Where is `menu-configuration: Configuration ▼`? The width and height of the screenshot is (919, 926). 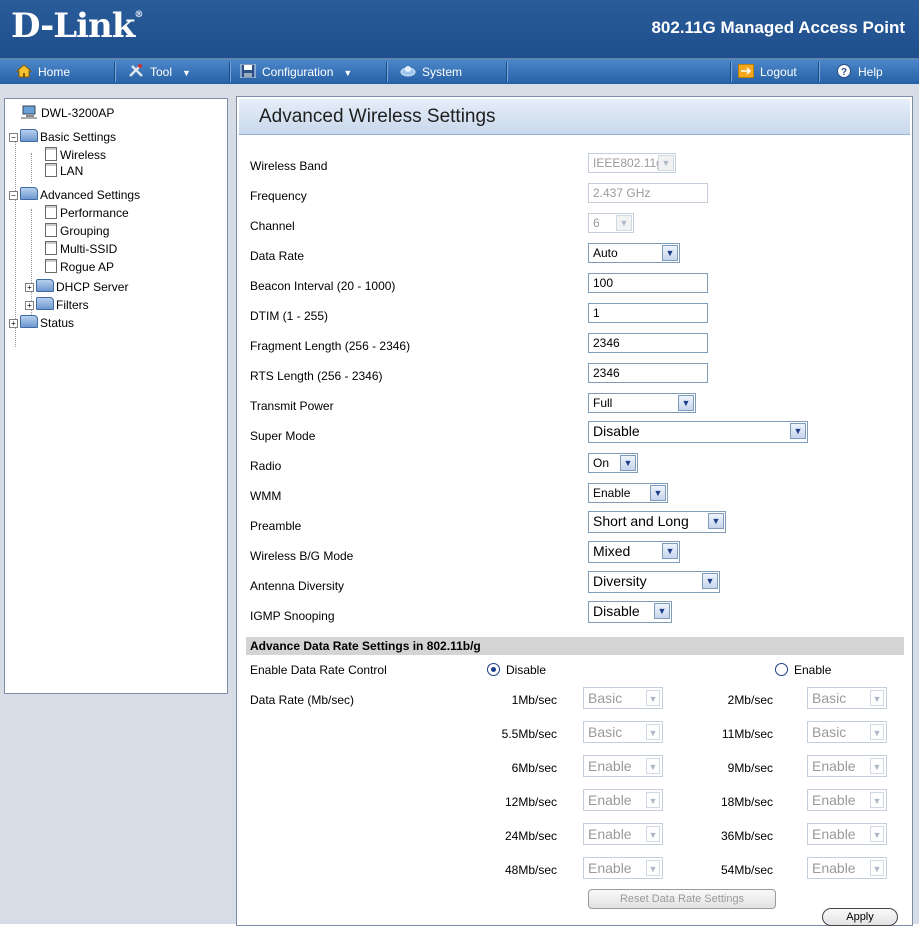 menu-configuration: Configuration ▼ is located at coordinates (296, 72).